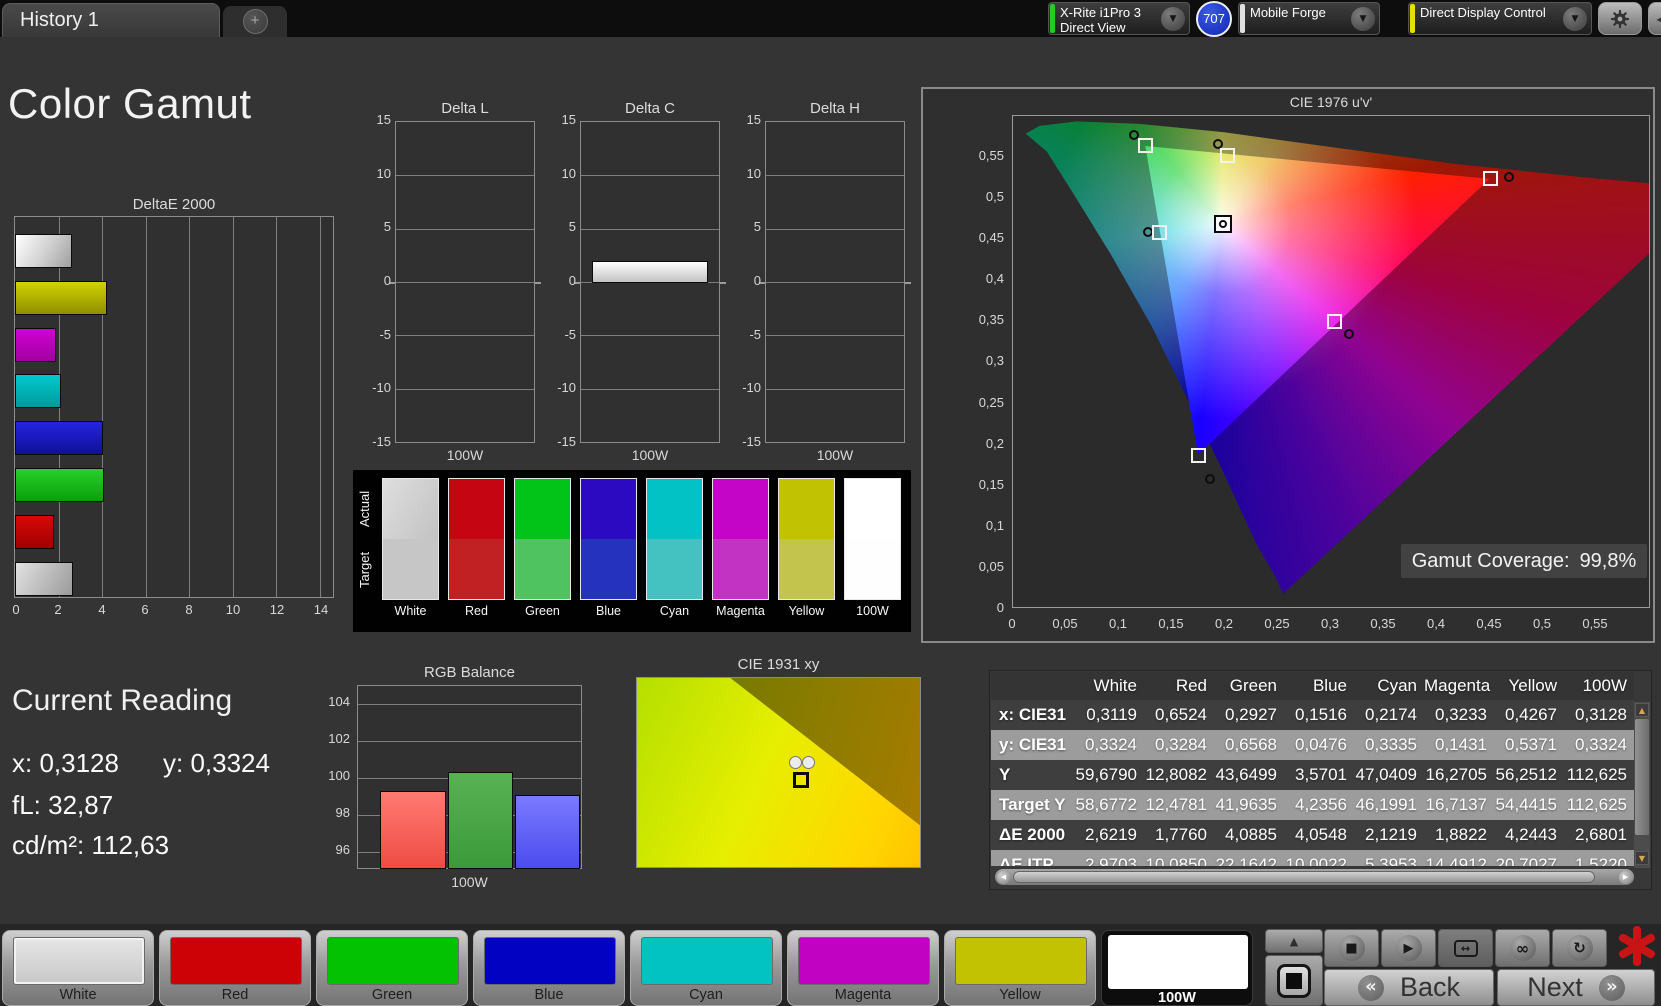  I want to click on pattern-button-white: White, so click(78, 968).